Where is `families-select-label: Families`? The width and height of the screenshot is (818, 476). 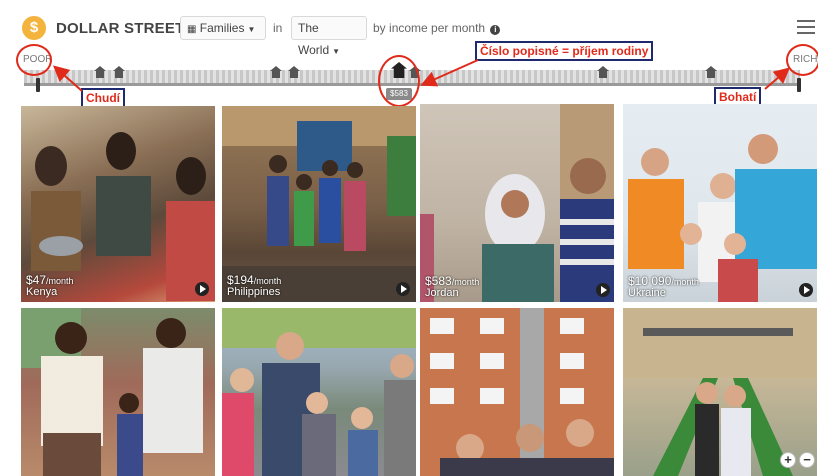 families-select-label: Families is located at coordinates (222, 28).